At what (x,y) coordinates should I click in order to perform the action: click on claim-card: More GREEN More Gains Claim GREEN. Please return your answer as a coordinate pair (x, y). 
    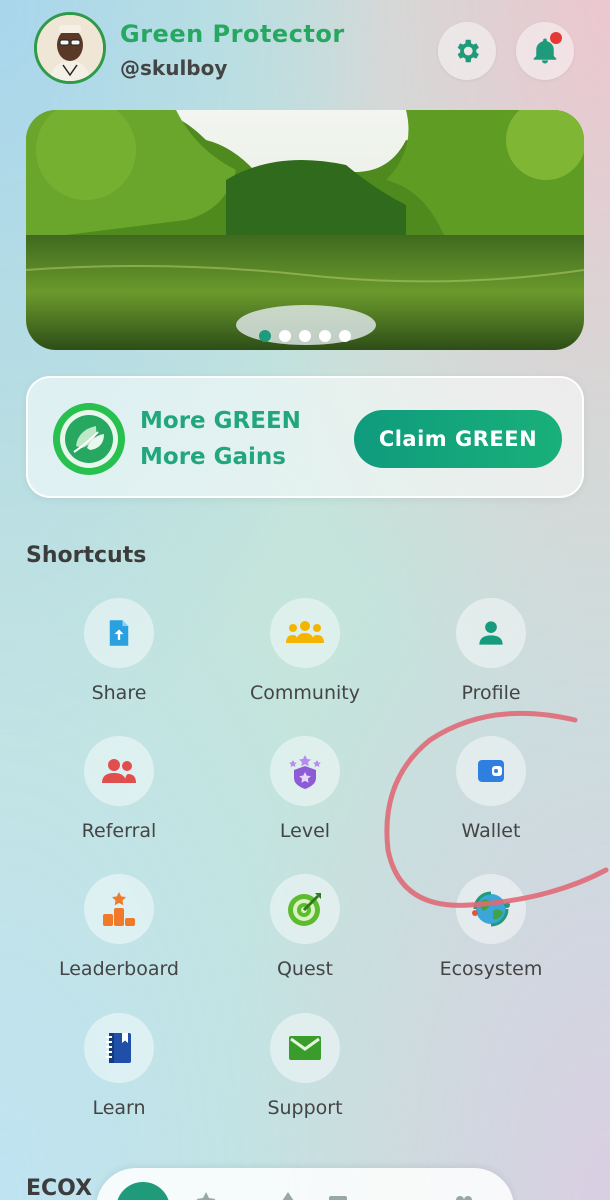
    Looking at the image, I should click on (305, 437).